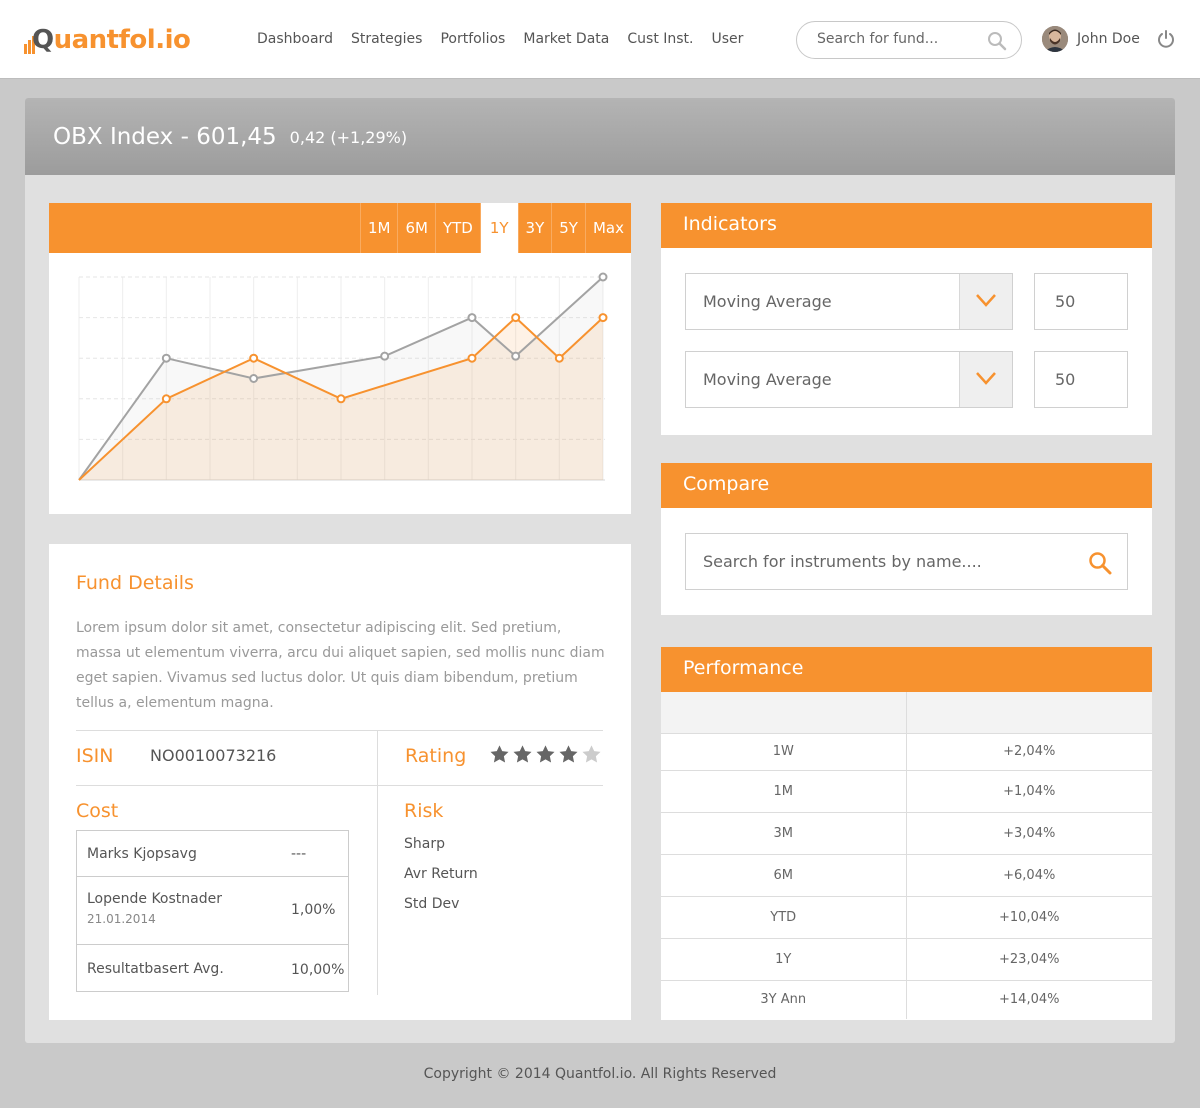 This screenshot has width=1200, height=1108. Describe the element at coordinates (348, 137) in the screenshot. I see `index-change: 0,42 (+1,29%)` at that location.